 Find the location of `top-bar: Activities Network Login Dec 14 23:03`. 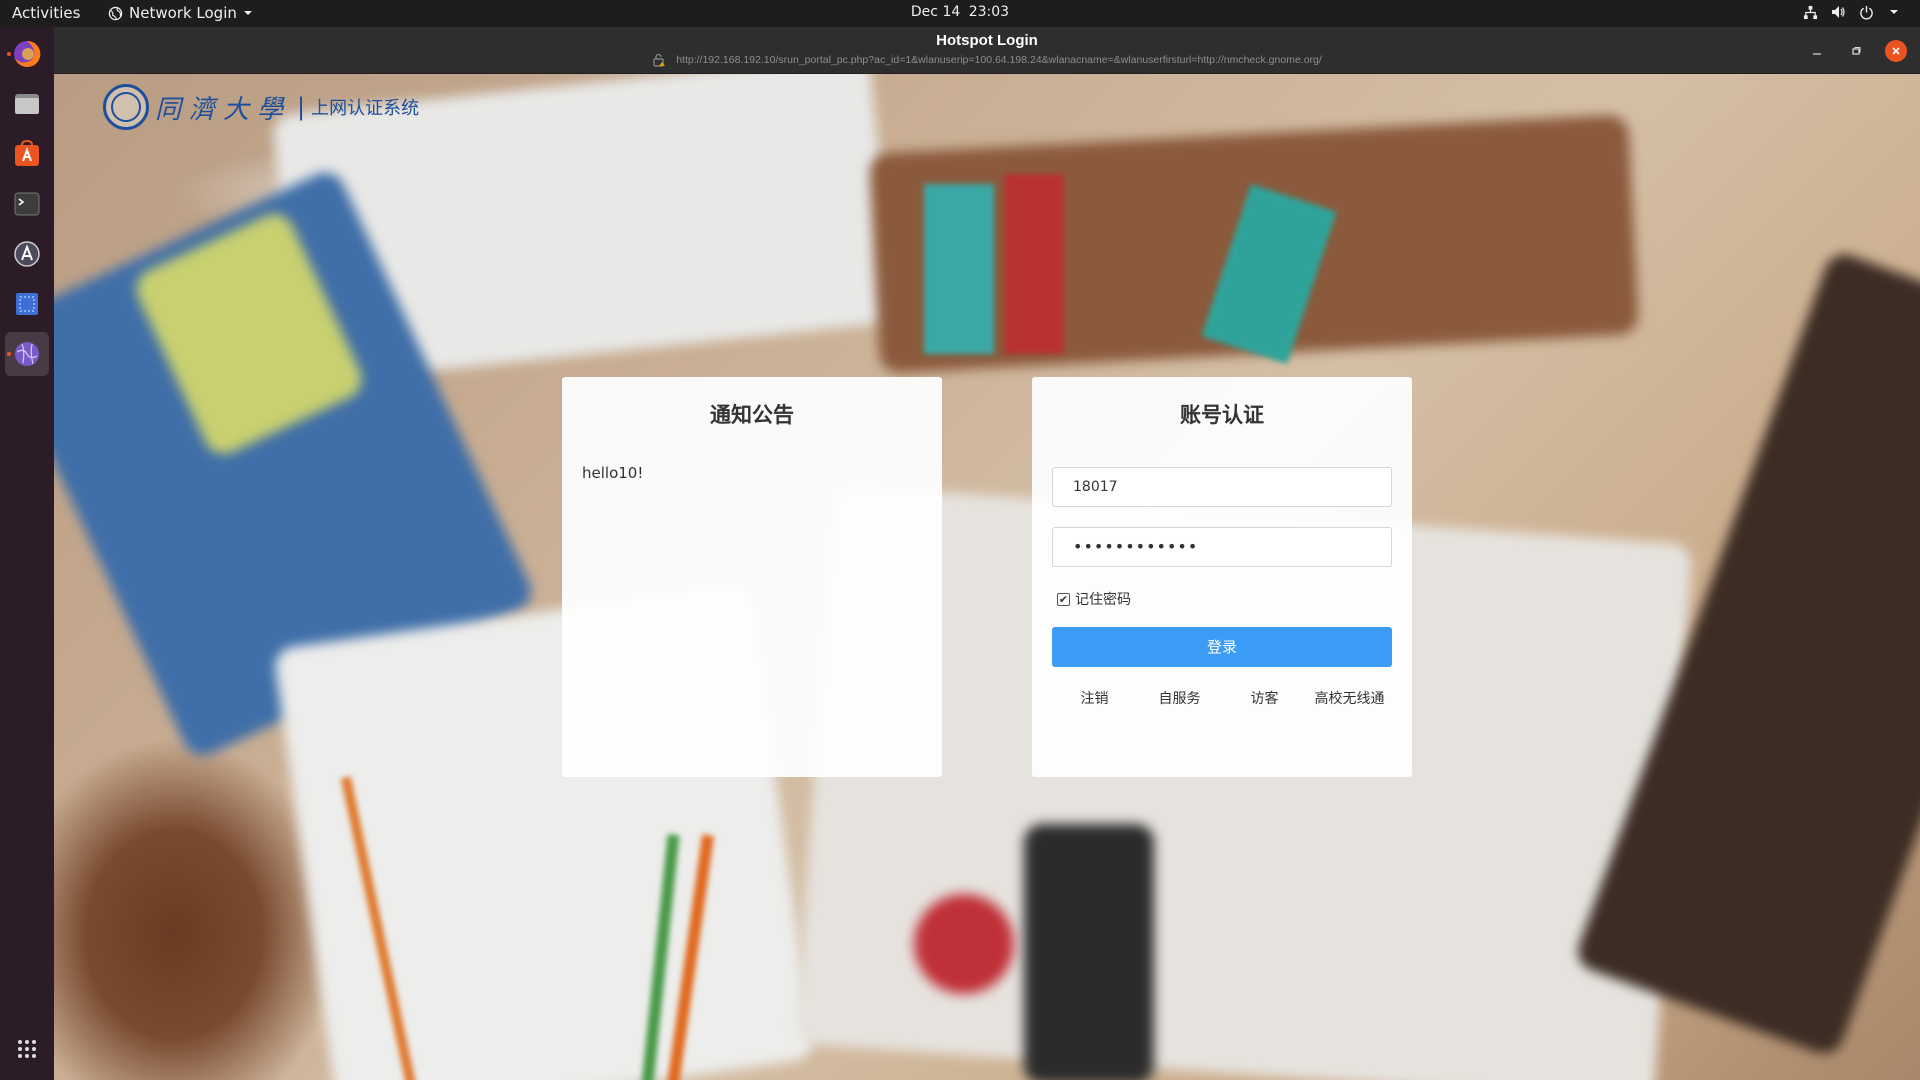

top-bar: Activities Network Login Dec 14 23:03 is located at coordinates (960, 13).